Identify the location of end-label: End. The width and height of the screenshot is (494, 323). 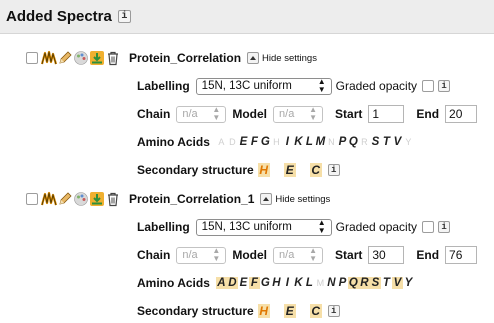
(428, 255).